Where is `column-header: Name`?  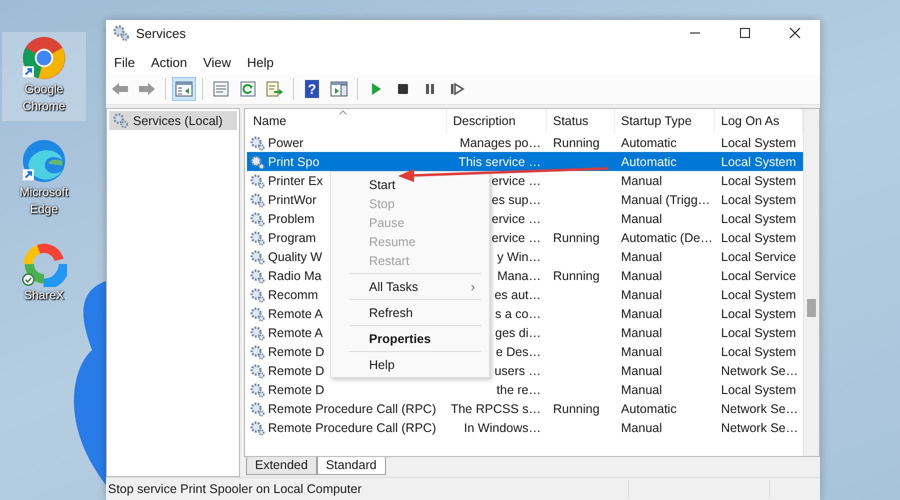
column-header: Name is located at coordinates (347, 121).